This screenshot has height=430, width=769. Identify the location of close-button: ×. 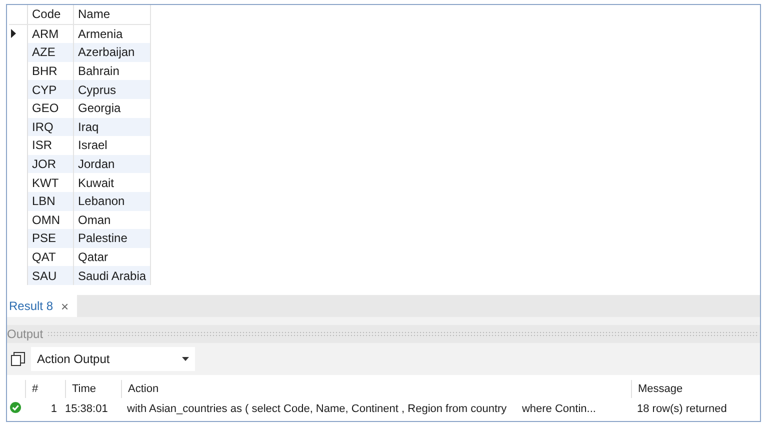
(65, 306).